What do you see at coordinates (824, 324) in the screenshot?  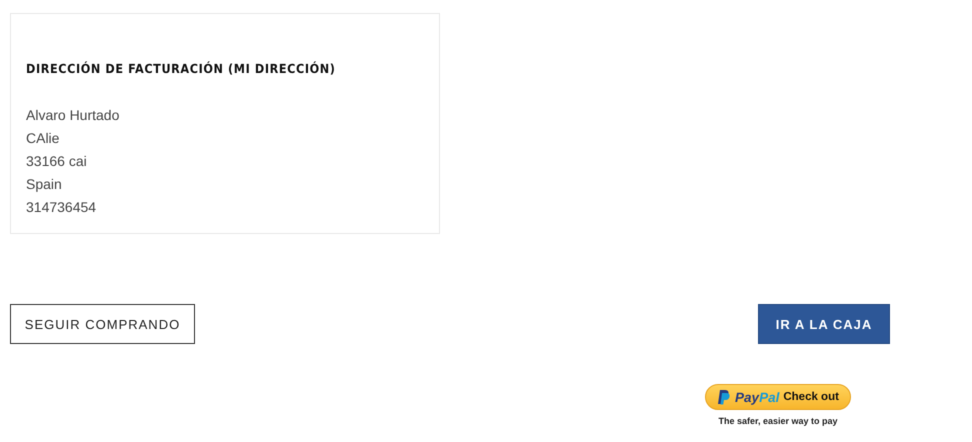 I see `checkout-button: IR A LA CAJA` at bounding box center [824, 324].